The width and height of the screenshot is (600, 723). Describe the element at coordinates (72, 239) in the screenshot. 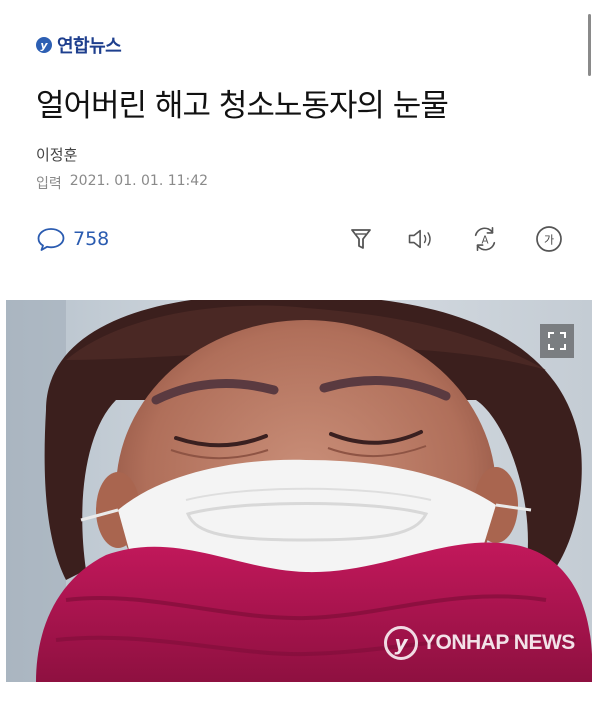

I see `comment-button: 758` at that location.